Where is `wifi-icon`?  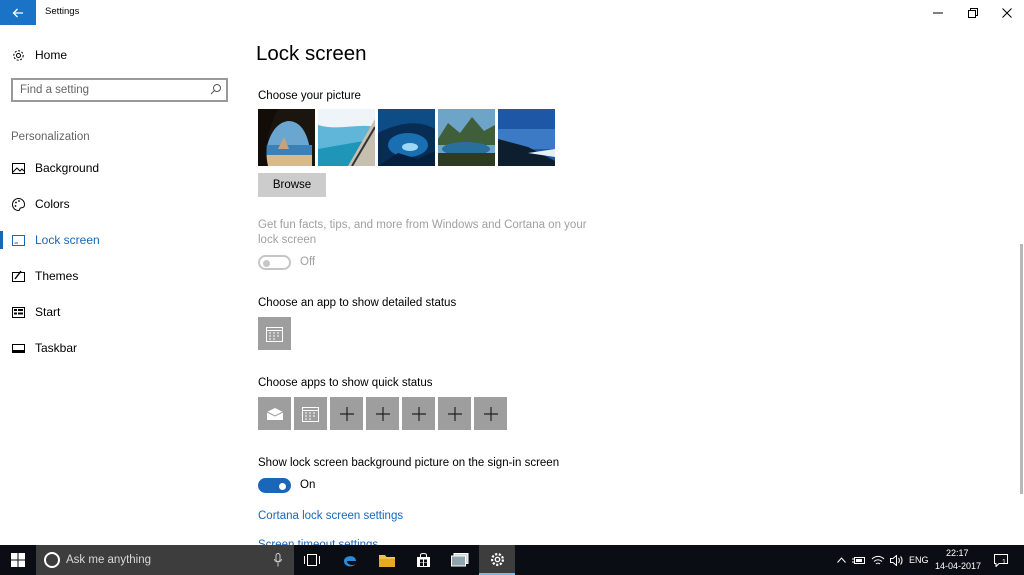
wifi-icon is located at coordinates (878, 559).